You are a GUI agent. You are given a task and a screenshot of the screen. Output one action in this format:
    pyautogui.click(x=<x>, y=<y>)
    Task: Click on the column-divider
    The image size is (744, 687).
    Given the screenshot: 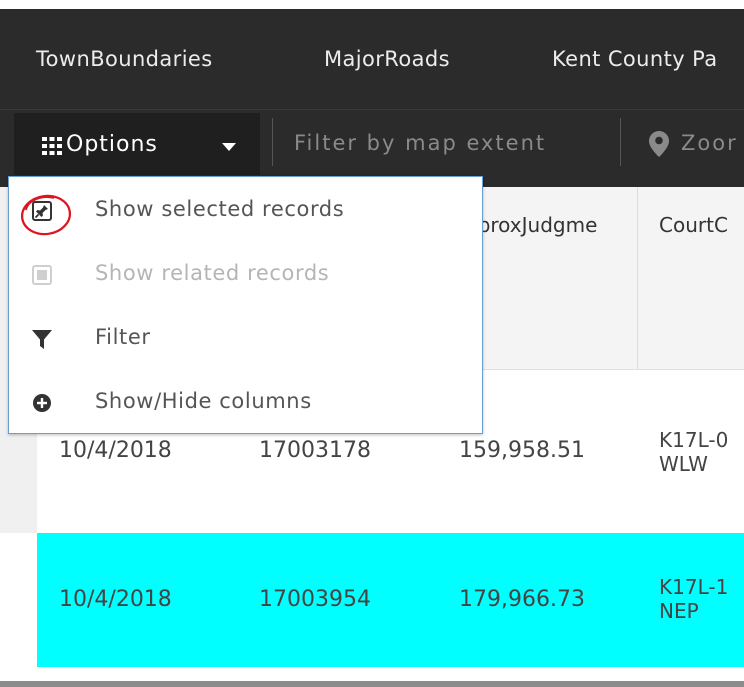 What is the action you would take?
    pyautogui.click(x=637, y=278)
    